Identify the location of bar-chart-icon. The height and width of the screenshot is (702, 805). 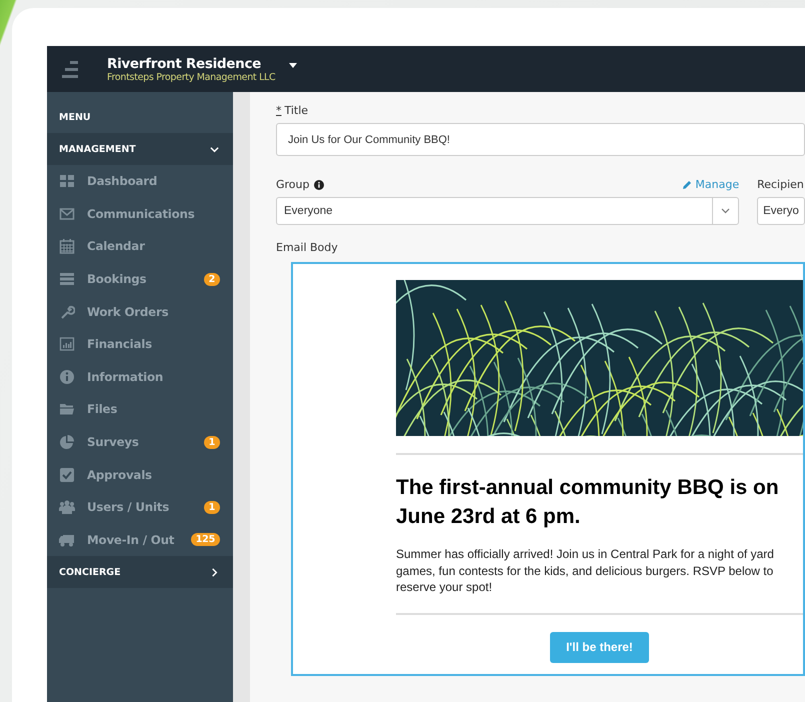
(67, 344).